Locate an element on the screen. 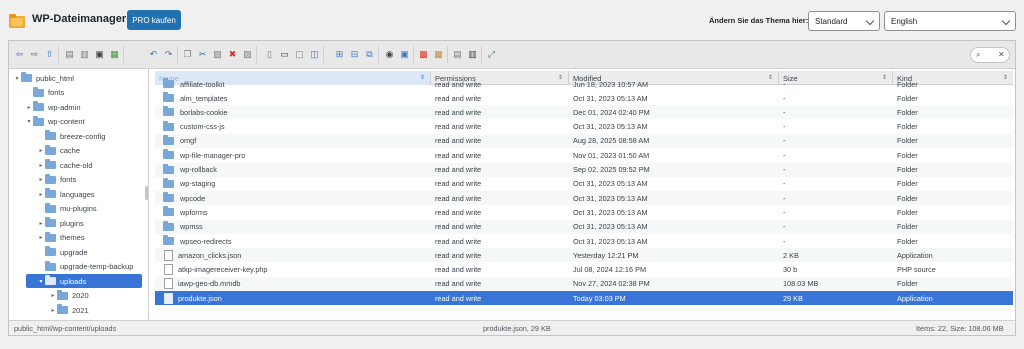 The height and width of the screenshot is (349, 1024). archive-icon: ◫ is located at coordinates (314, 54).